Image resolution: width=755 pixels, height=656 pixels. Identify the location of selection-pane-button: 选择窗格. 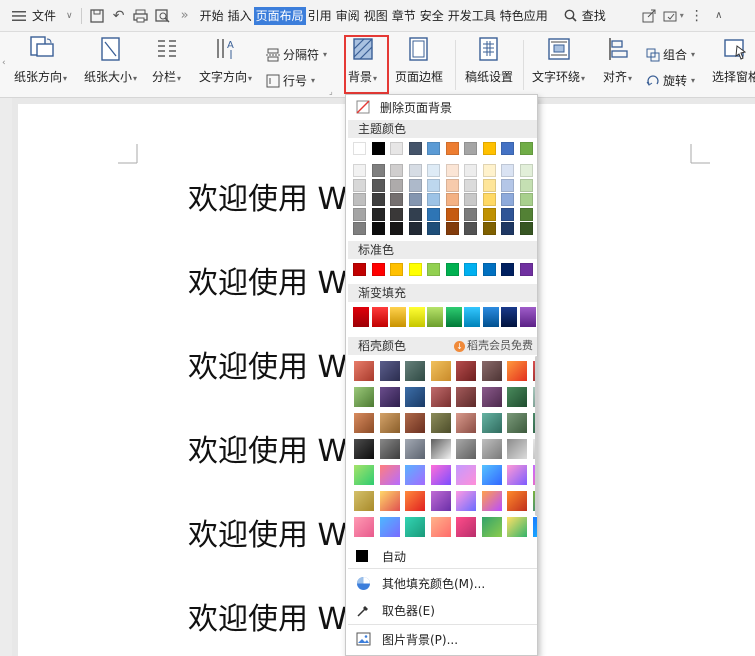
(733, 59).